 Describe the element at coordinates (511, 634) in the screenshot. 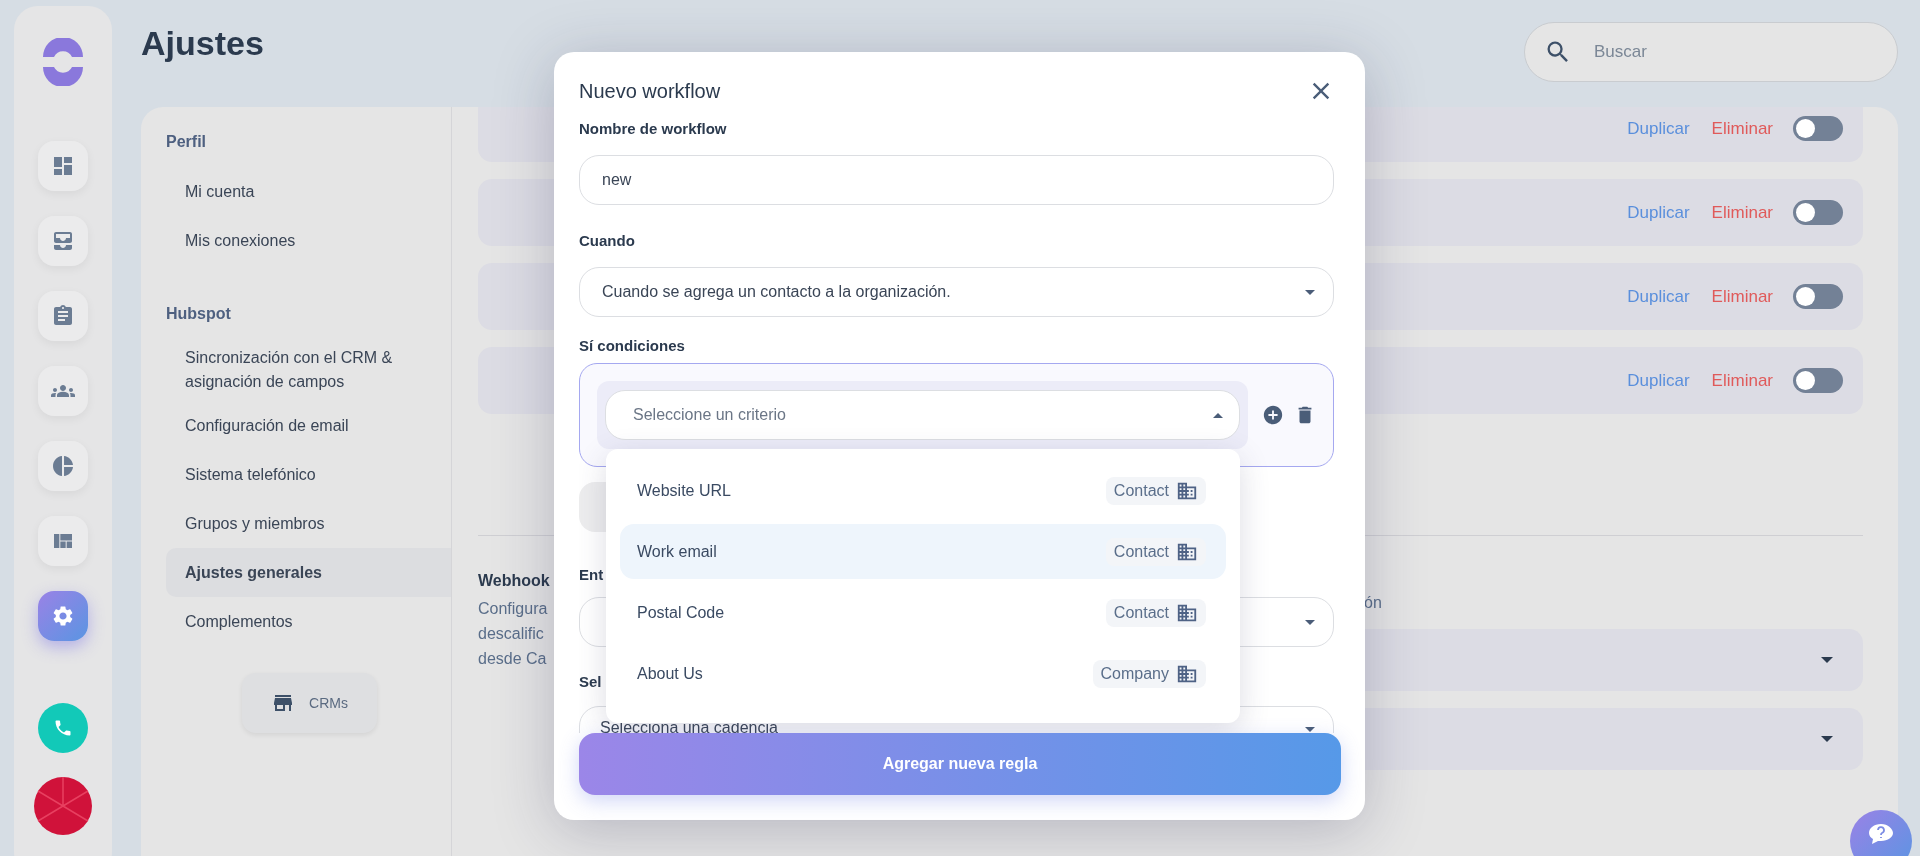

I see `section-description: descalific` at that location.